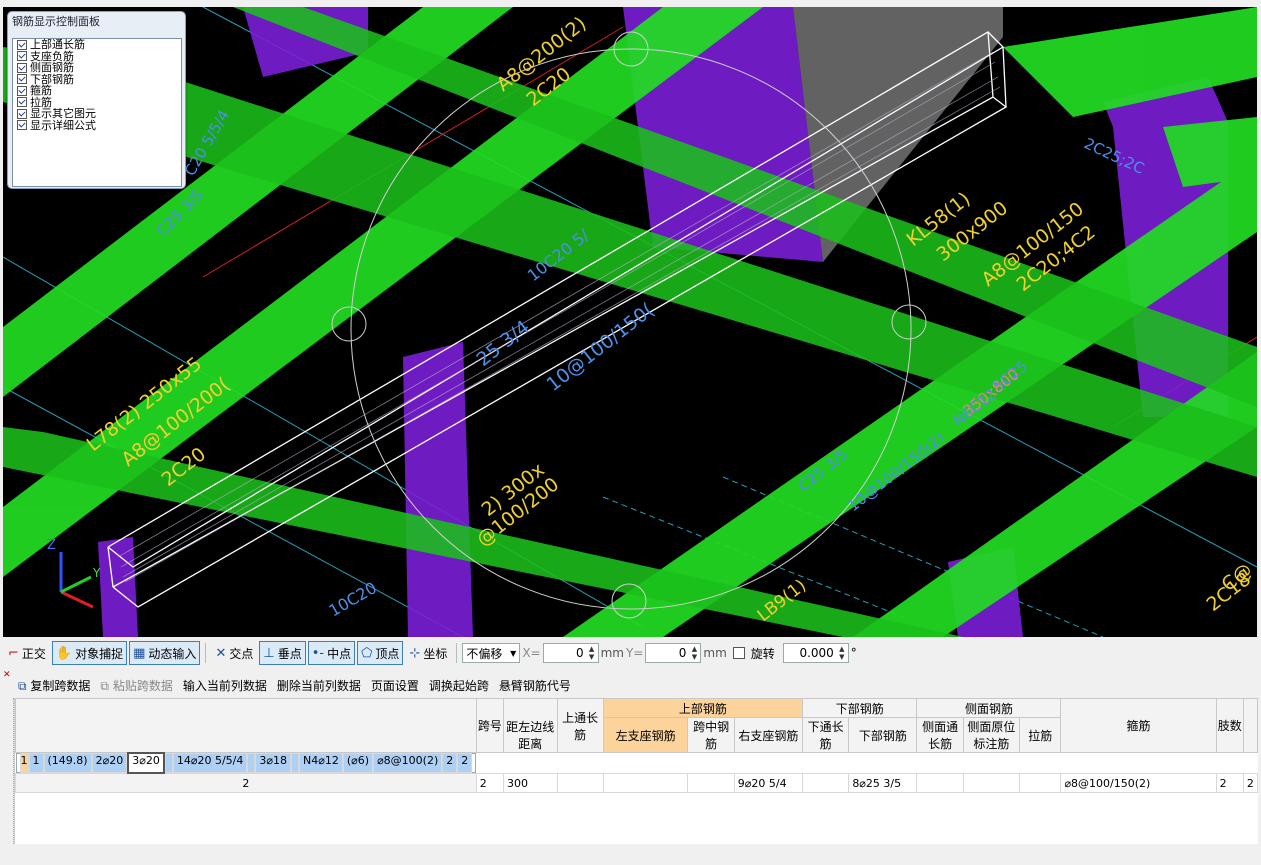 The width and height of the screenshot is (1261, 865). Describe the element at coordinates (67, 763) in the screenshot. I see `cell-dist: (149.8)` at that location.